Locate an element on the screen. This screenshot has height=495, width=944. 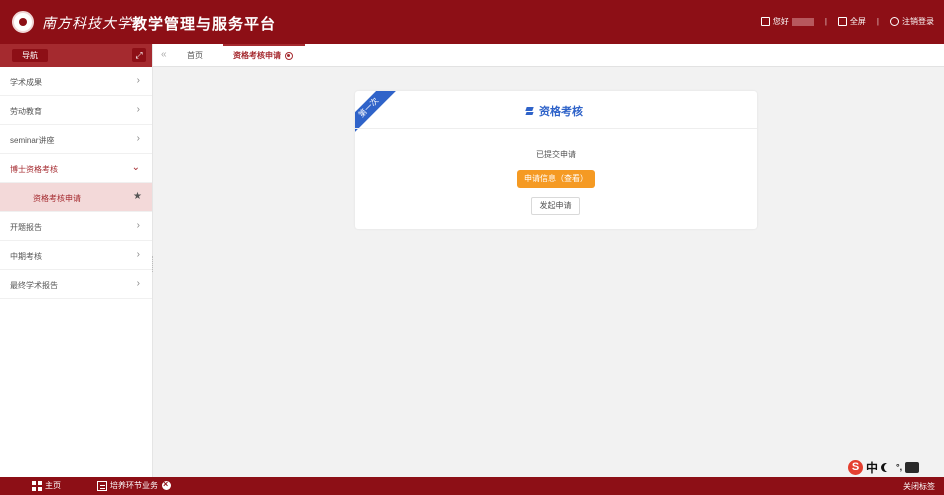
sidebar-item-academic-results: 学术成果 › is located at coordinates (76, 81).